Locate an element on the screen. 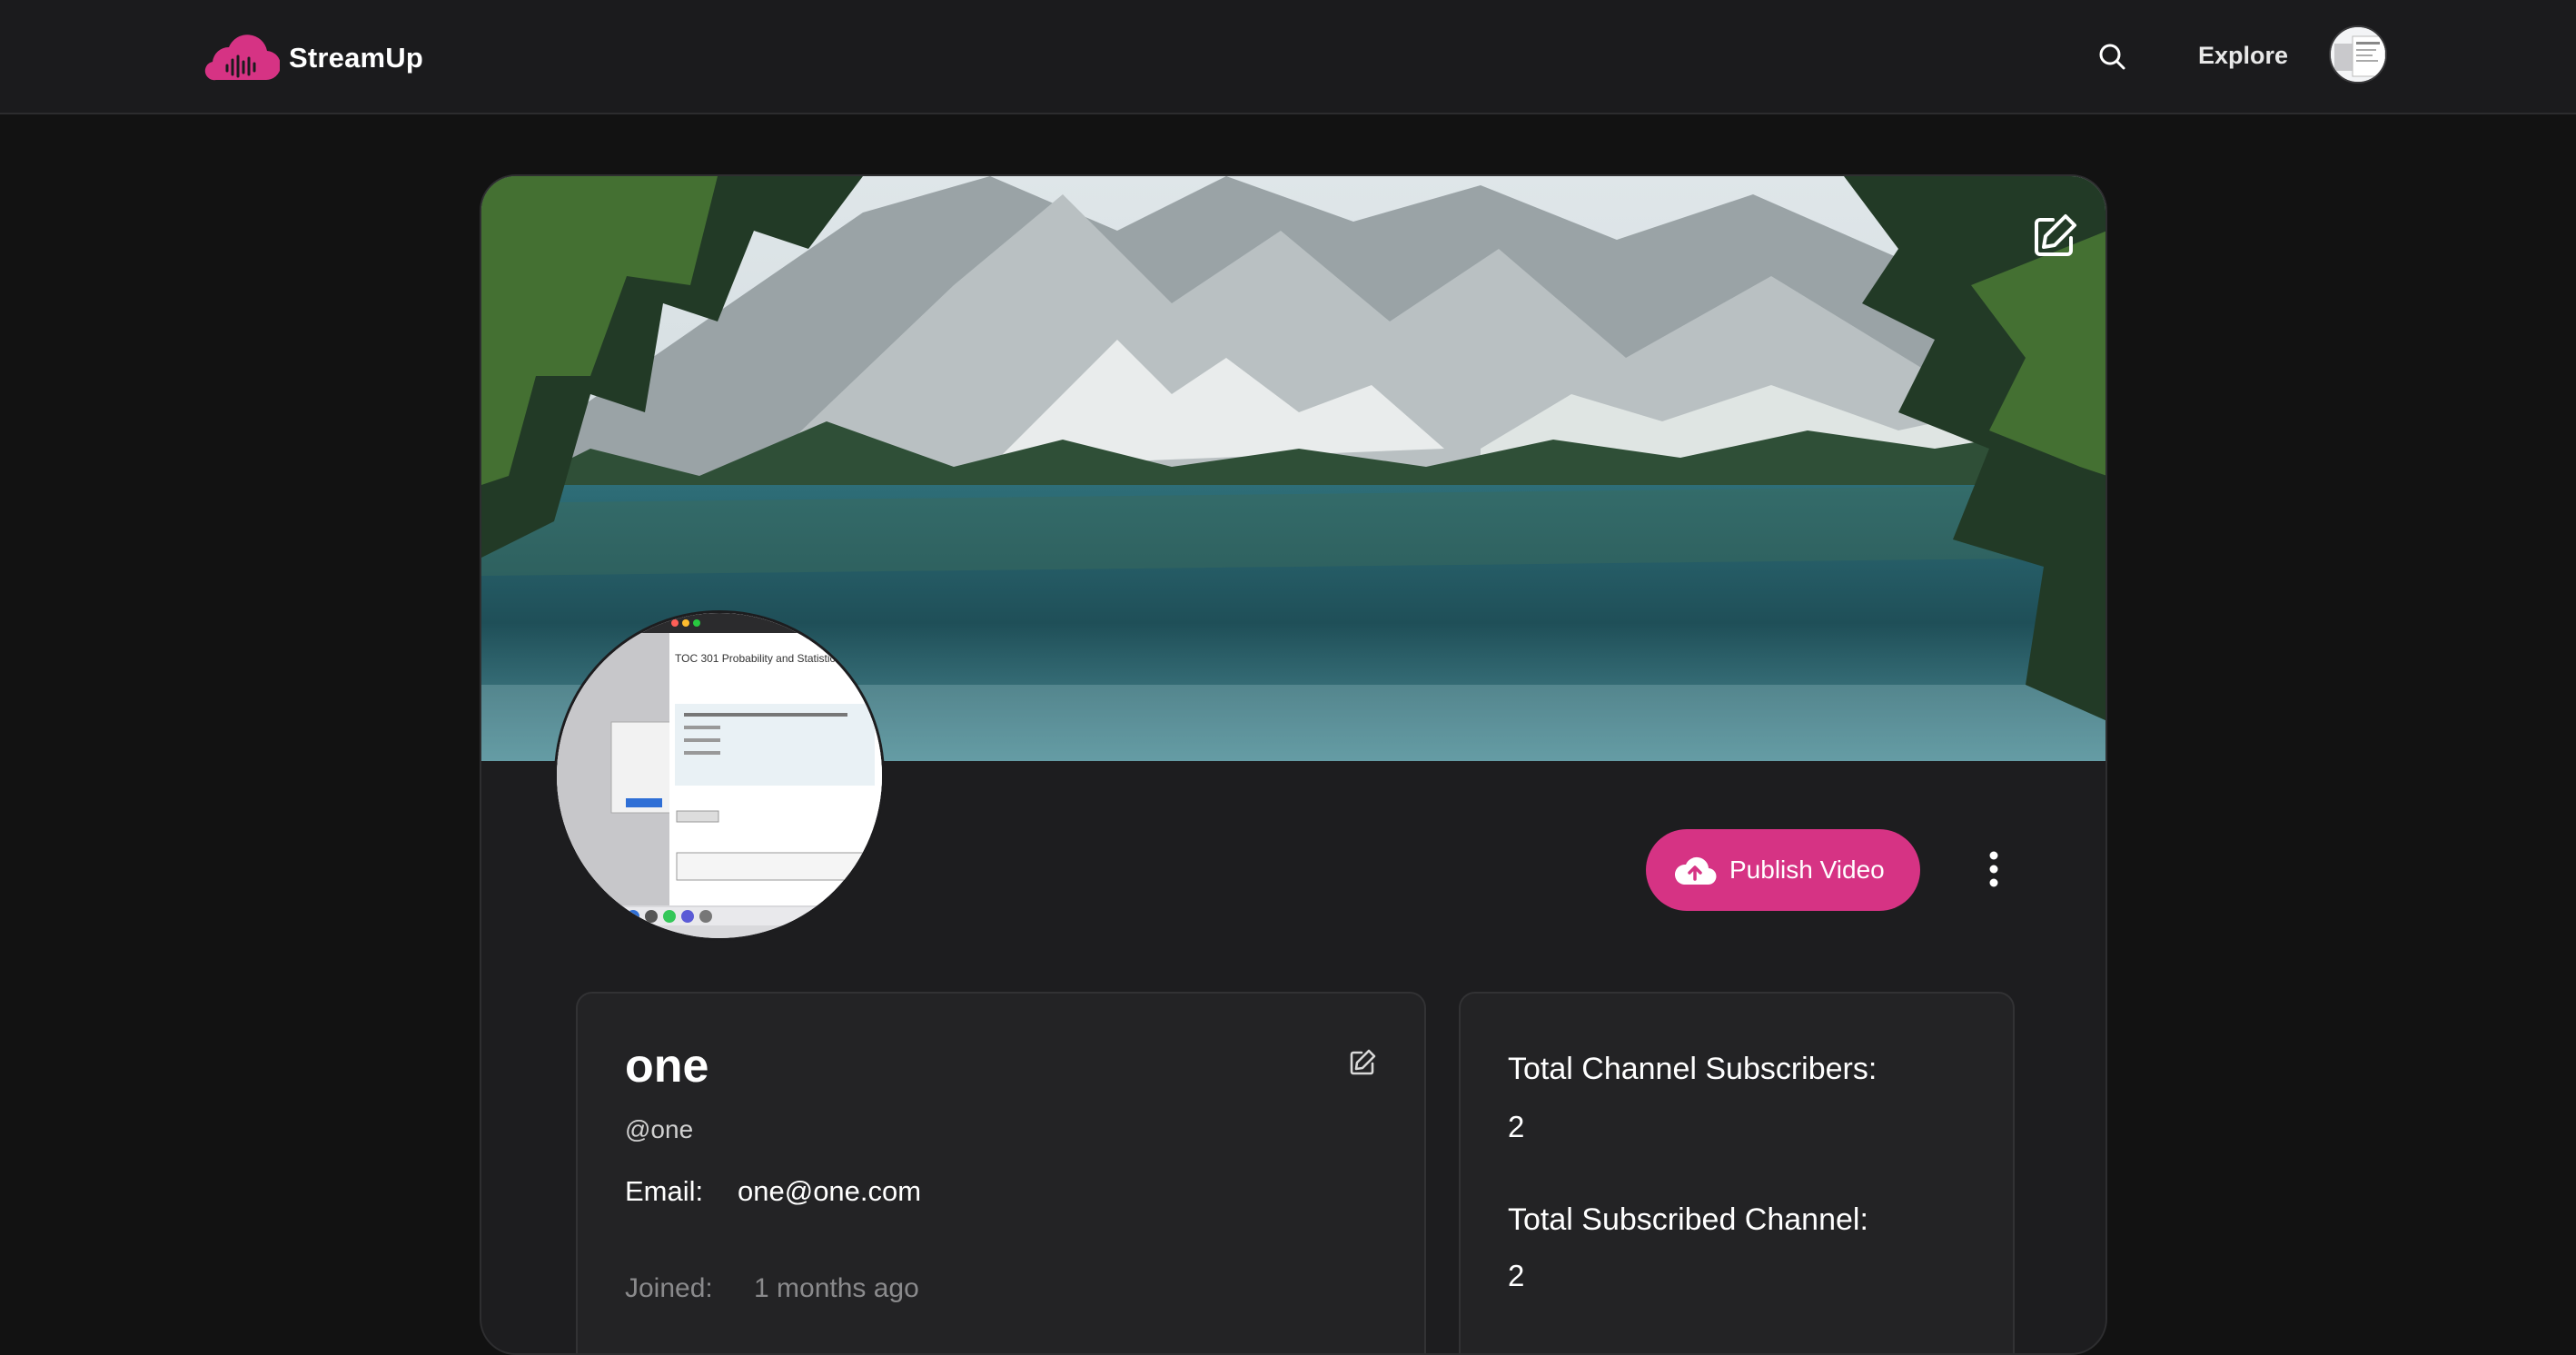 This screenshot has width=2576, height=1355. profile-avatar: TOC 301 Probability and Statistics 2023 is located at coordinates (719, 775).